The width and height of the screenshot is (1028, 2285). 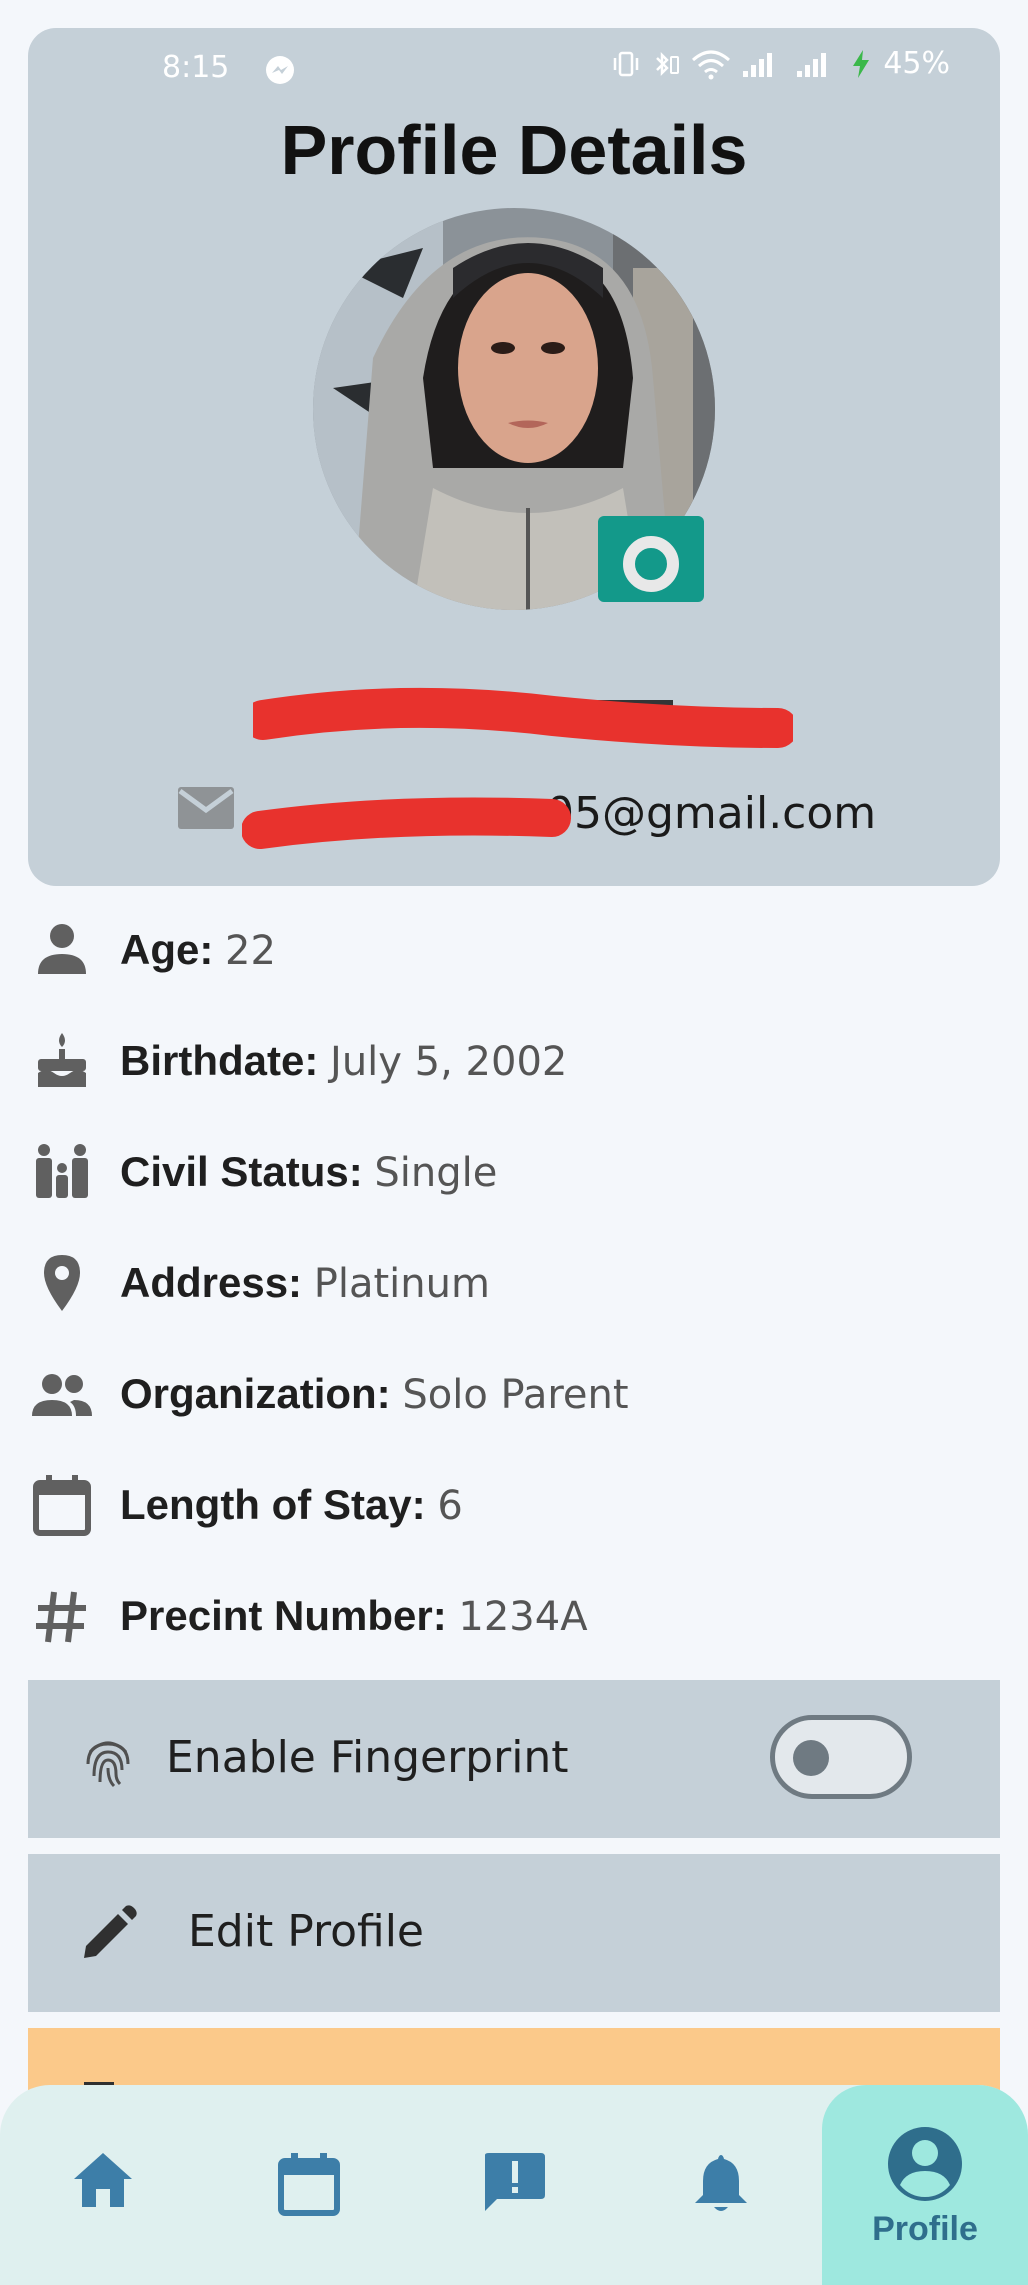 I want to click on hash-icon, so click(x=61, y=1617).